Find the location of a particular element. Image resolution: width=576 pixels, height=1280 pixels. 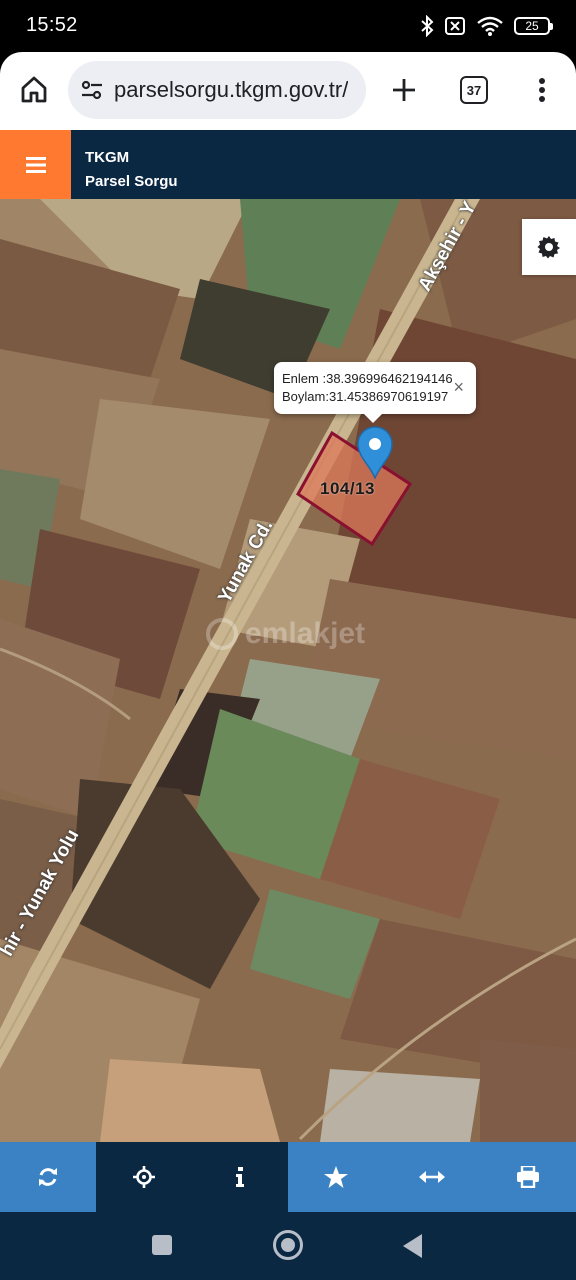

tab-switcher-button: 37 is located at coordinates (474, 90).